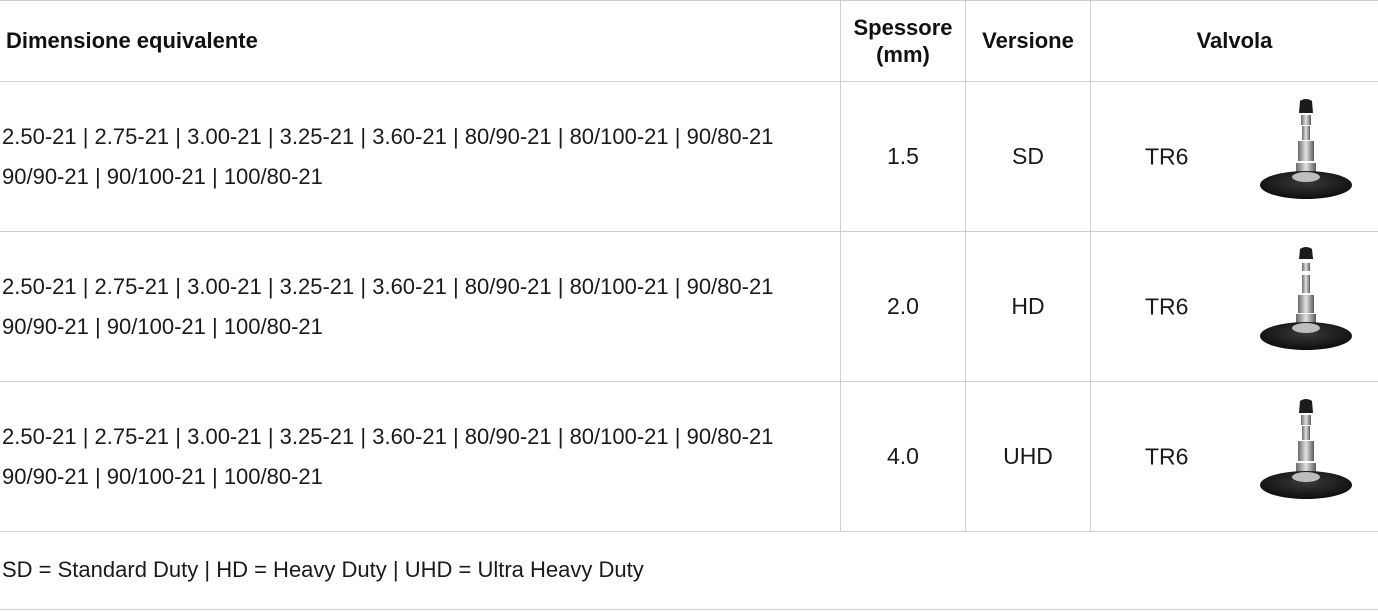 Image resolution: width=1378 pixels, height=611 pixels. I want to click on thickness-cell: 2.0, so click(902, 306).